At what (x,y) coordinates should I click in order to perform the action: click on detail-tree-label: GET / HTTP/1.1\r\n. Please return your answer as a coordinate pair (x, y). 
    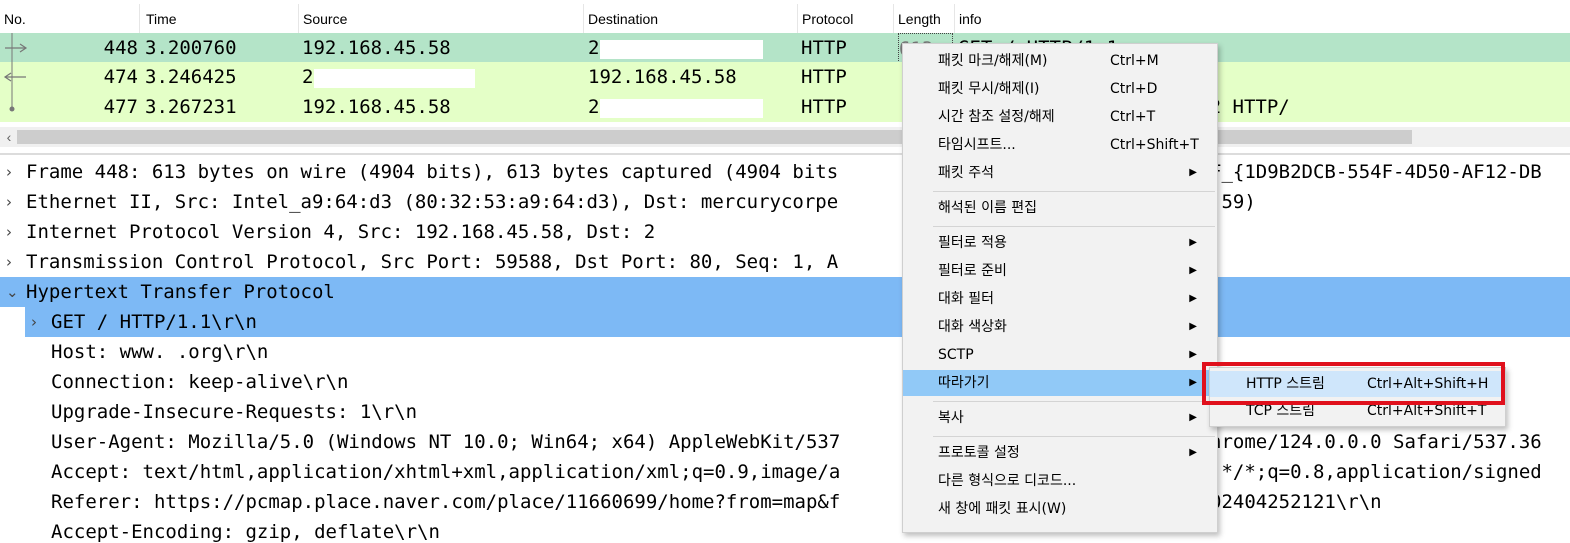
    Looking at the image, I should click on (154, 322).